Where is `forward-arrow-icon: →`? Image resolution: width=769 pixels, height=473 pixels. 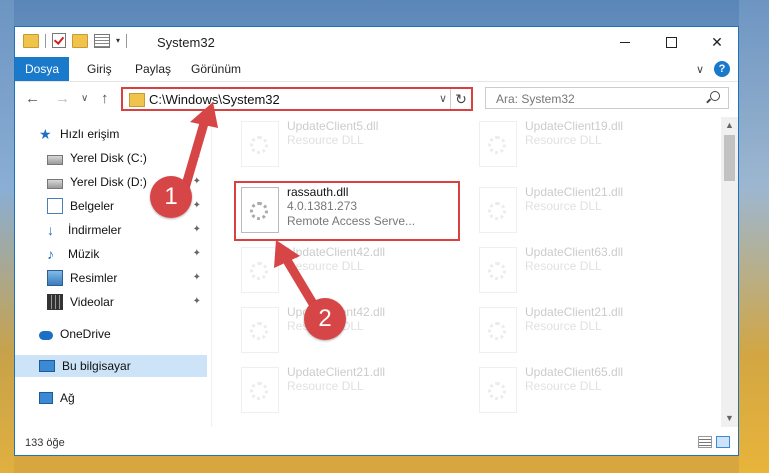 forward-arrow-icon: → is located at coordinates (62, 98).